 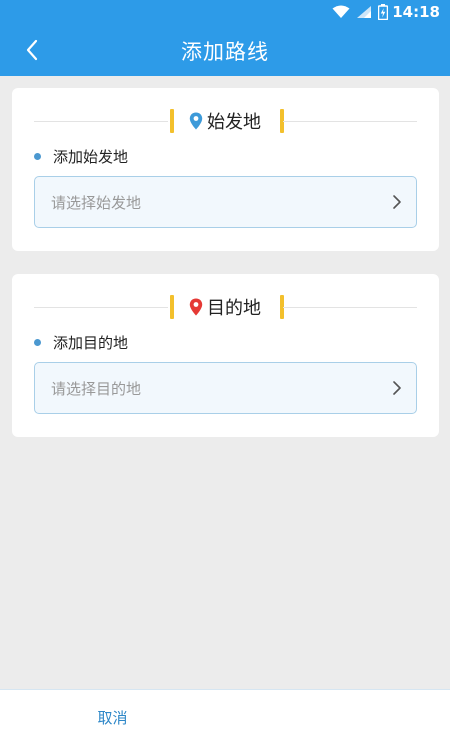 I want to click on origin-placeholder: 请选择始发地, so click(x=96, y=203).